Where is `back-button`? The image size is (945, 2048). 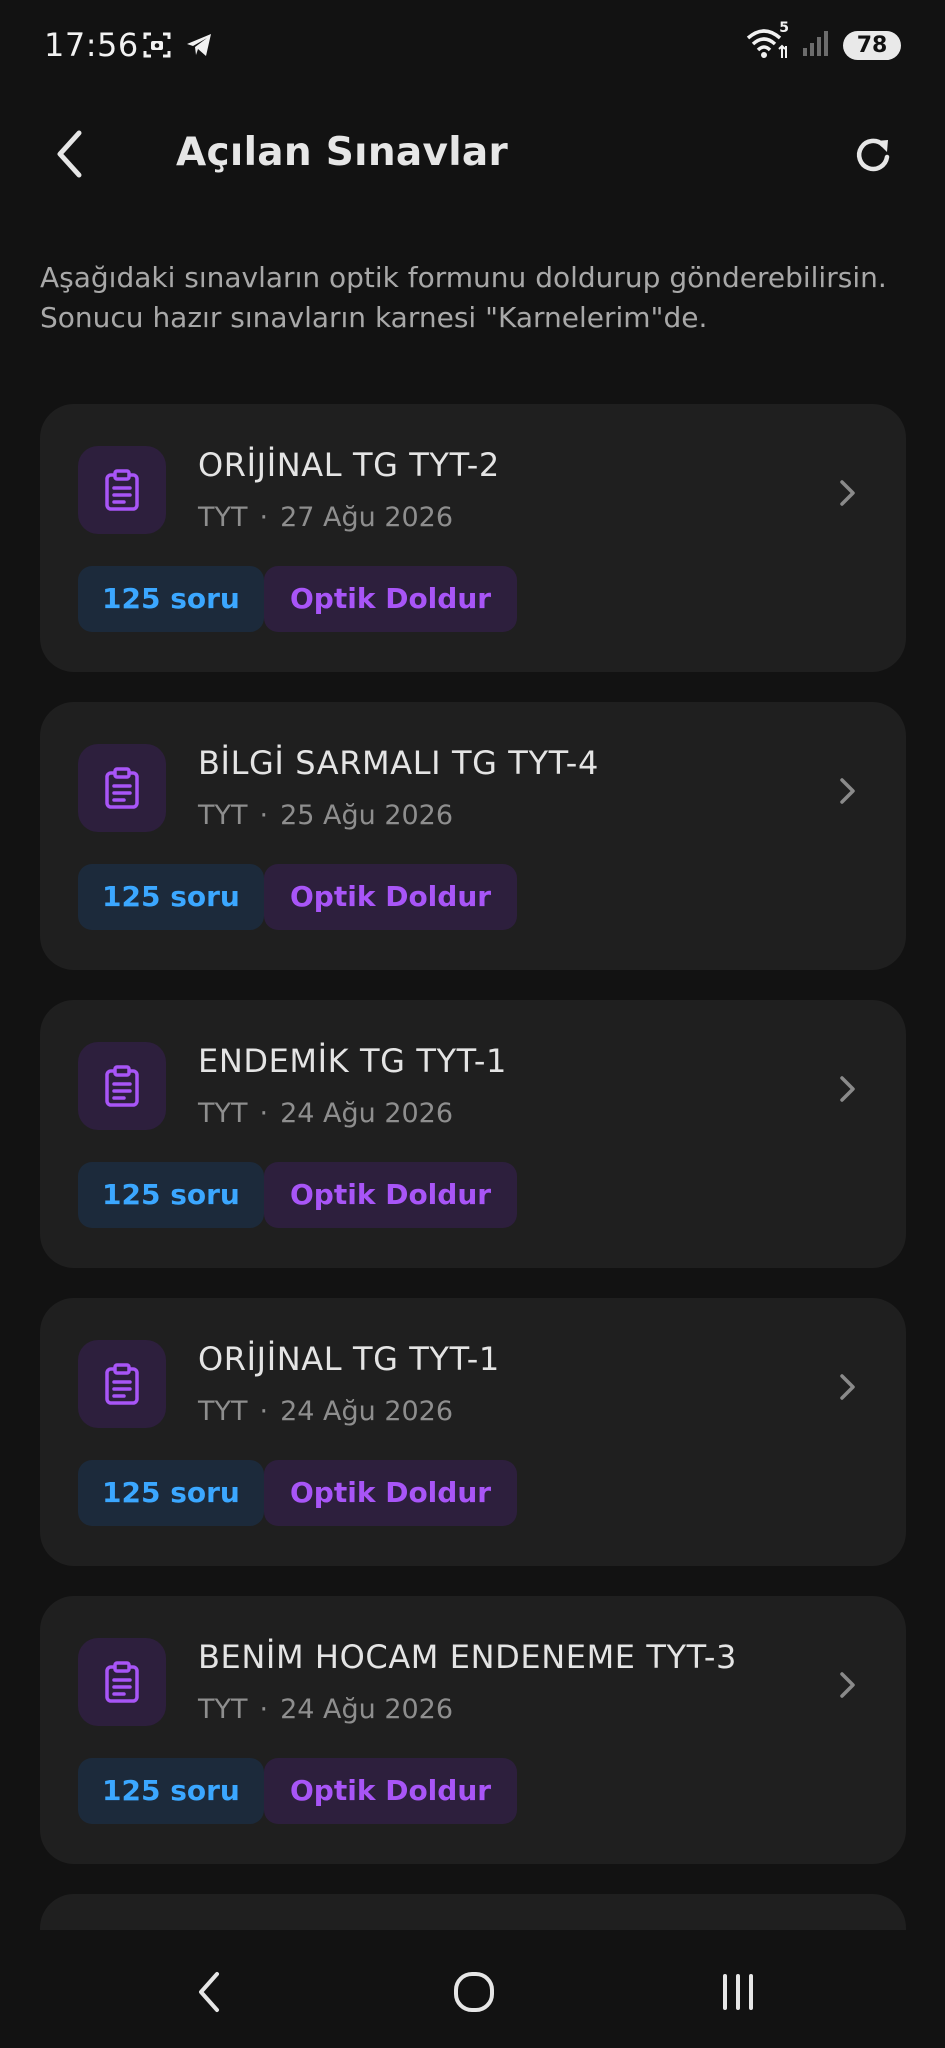 back-button is located at coordinates (70, 154).